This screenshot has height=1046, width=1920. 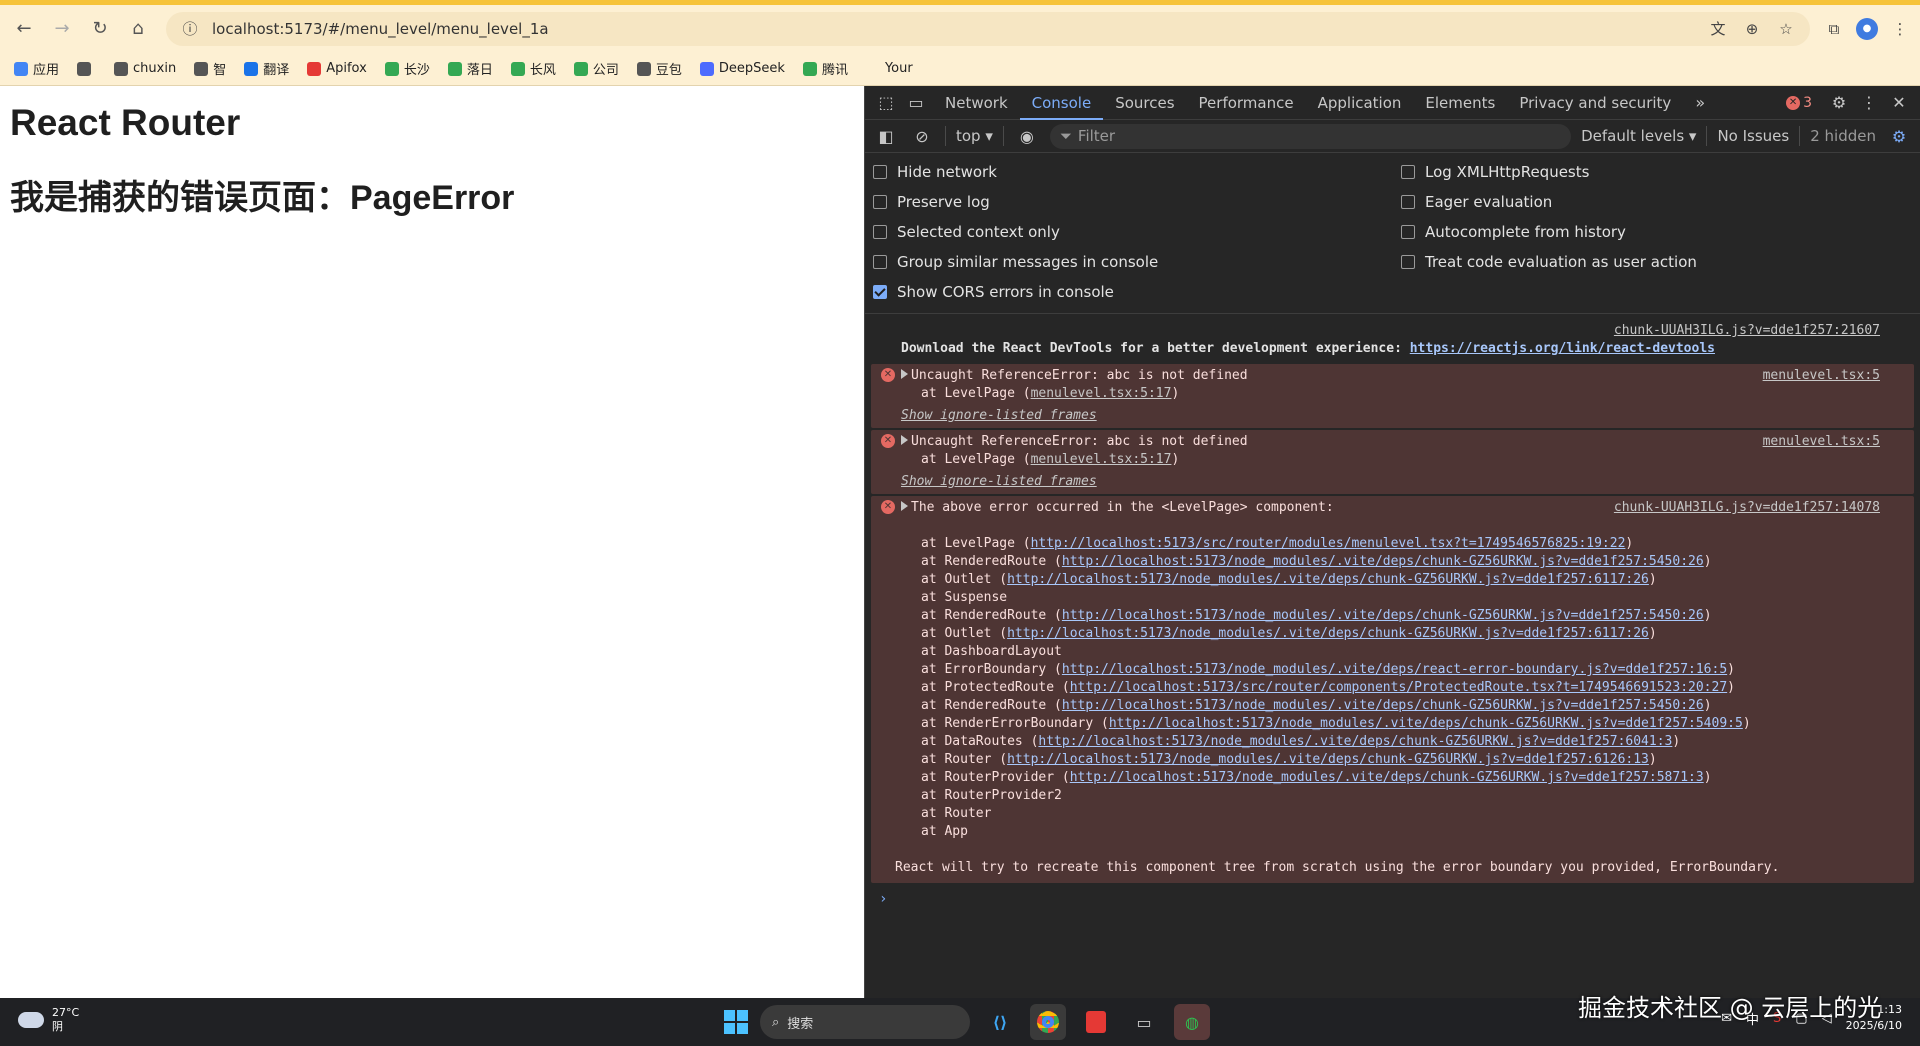 I want to click on bookmark-item: 腾讯, so click(x=825, y=68).